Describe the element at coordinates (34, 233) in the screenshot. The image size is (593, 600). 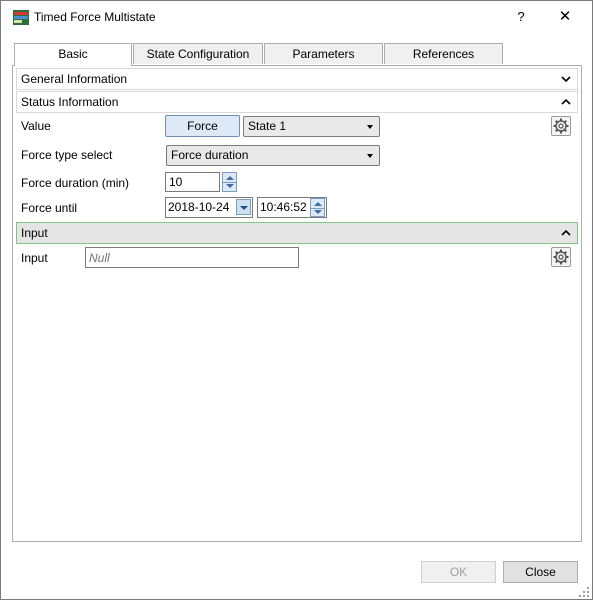
I see `section-title: Input` at that location.